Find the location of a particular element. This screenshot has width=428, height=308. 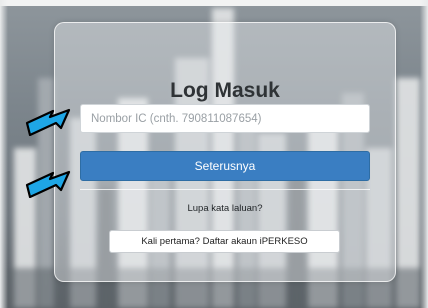

divider is located at coordinates (225, 189).